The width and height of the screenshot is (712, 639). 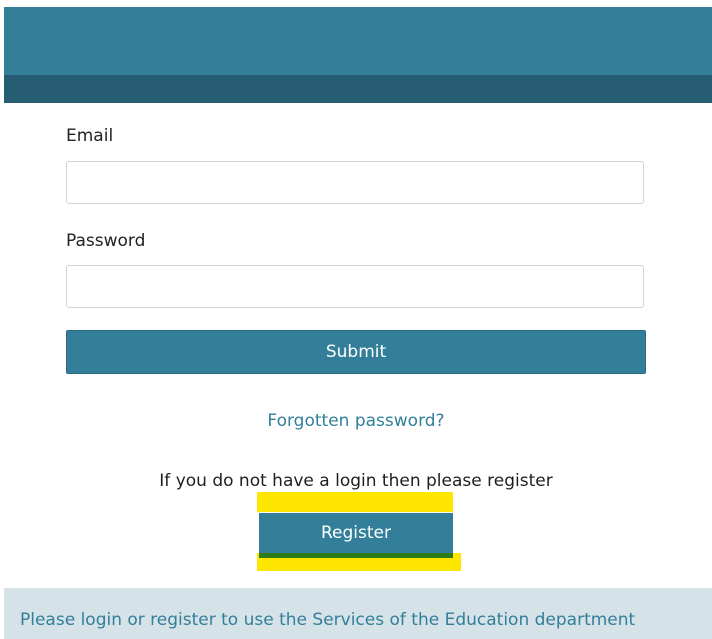 I want to click on register-button: Register, so click(x=356, y=535).